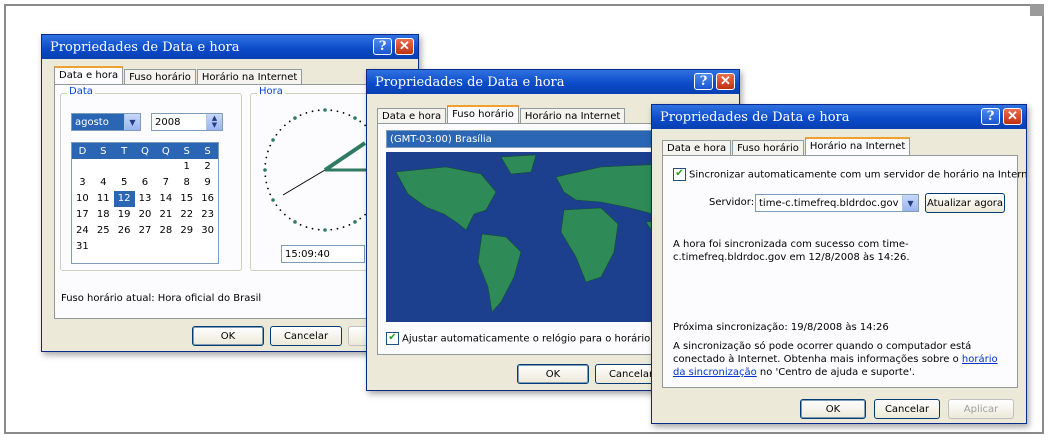 The image size is (1052, 440). What do you see at coordinates (965, 203) in the screenshot?
I see `update-now-button: Atualizar agora` at bounding box center [965, 203].